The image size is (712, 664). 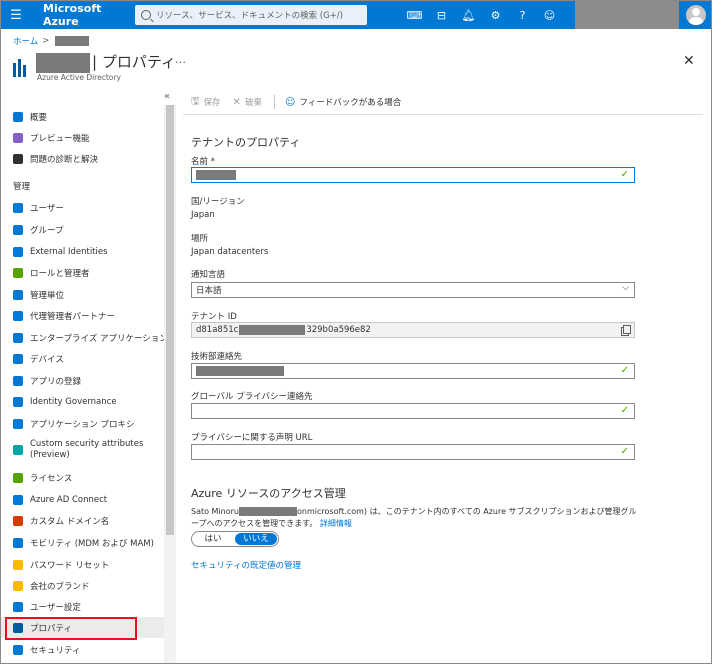 What do you see at coordinates (47, 359) in the screenshot?
I see `sidebar-item-label: デバイス` at bounding box center [47, 359].